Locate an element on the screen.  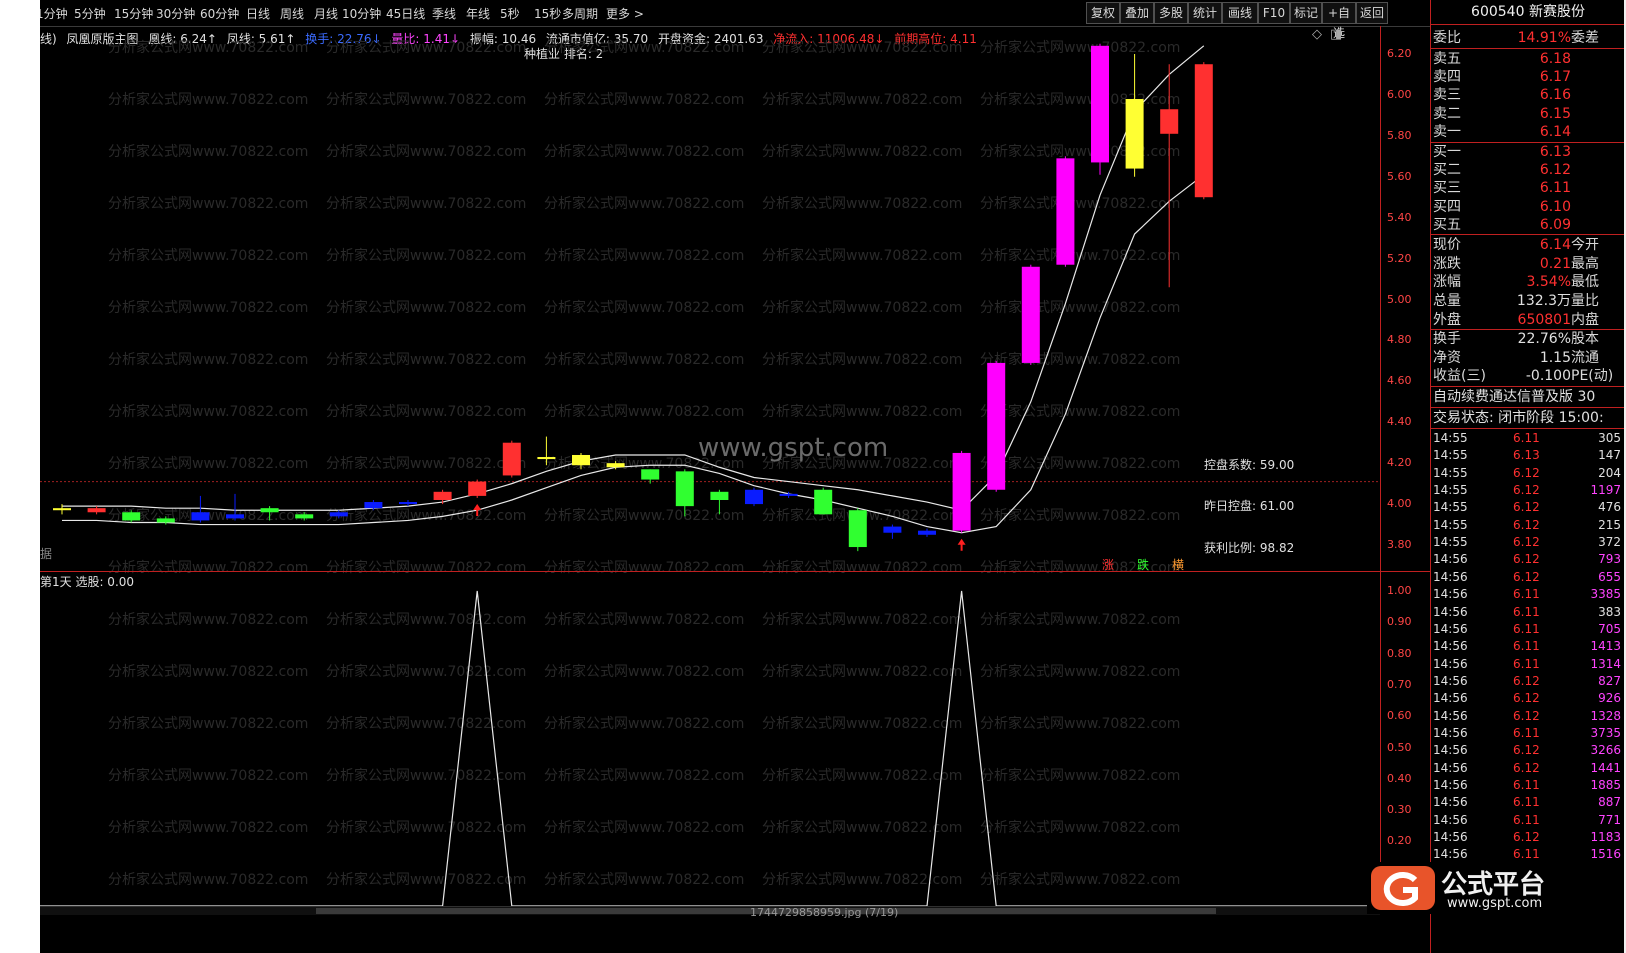
tick-price: 6.13 is located at coordinates (1526, 455).